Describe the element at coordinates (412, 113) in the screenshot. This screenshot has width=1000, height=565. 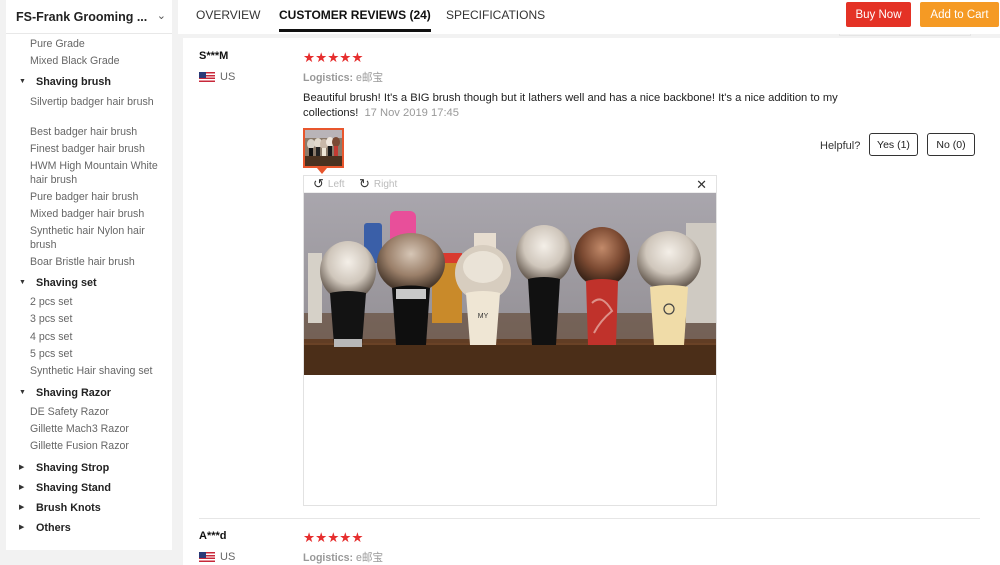
I see `review-date: 17 Nov 2019 17:45` at that location.